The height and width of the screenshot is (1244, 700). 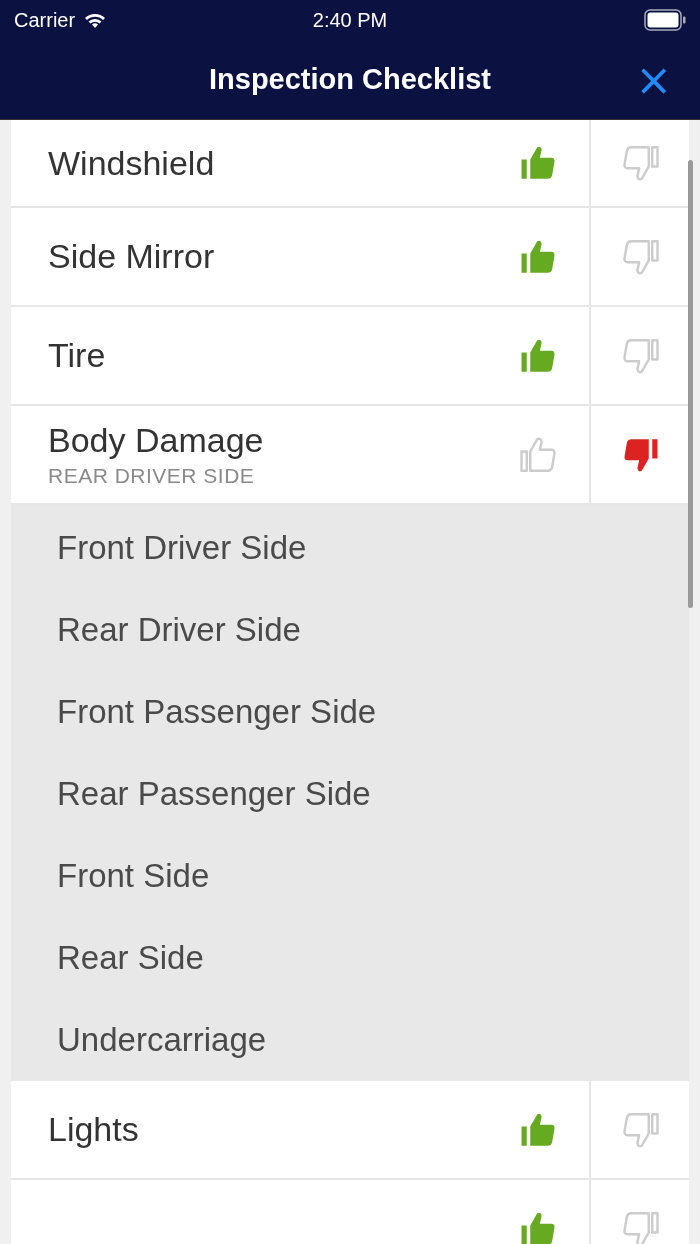 I want to click on dropdown-option: Front Passenger Side, so click(x=350, y=712).